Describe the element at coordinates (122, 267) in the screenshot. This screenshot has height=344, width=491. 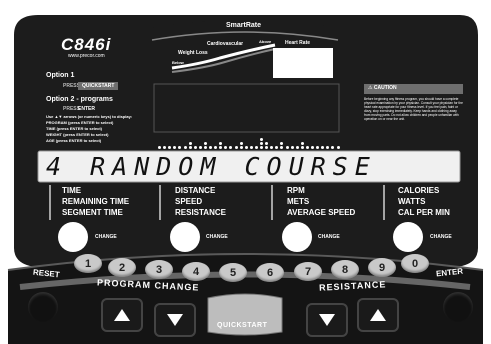
I see `key-2: 2` at that location.